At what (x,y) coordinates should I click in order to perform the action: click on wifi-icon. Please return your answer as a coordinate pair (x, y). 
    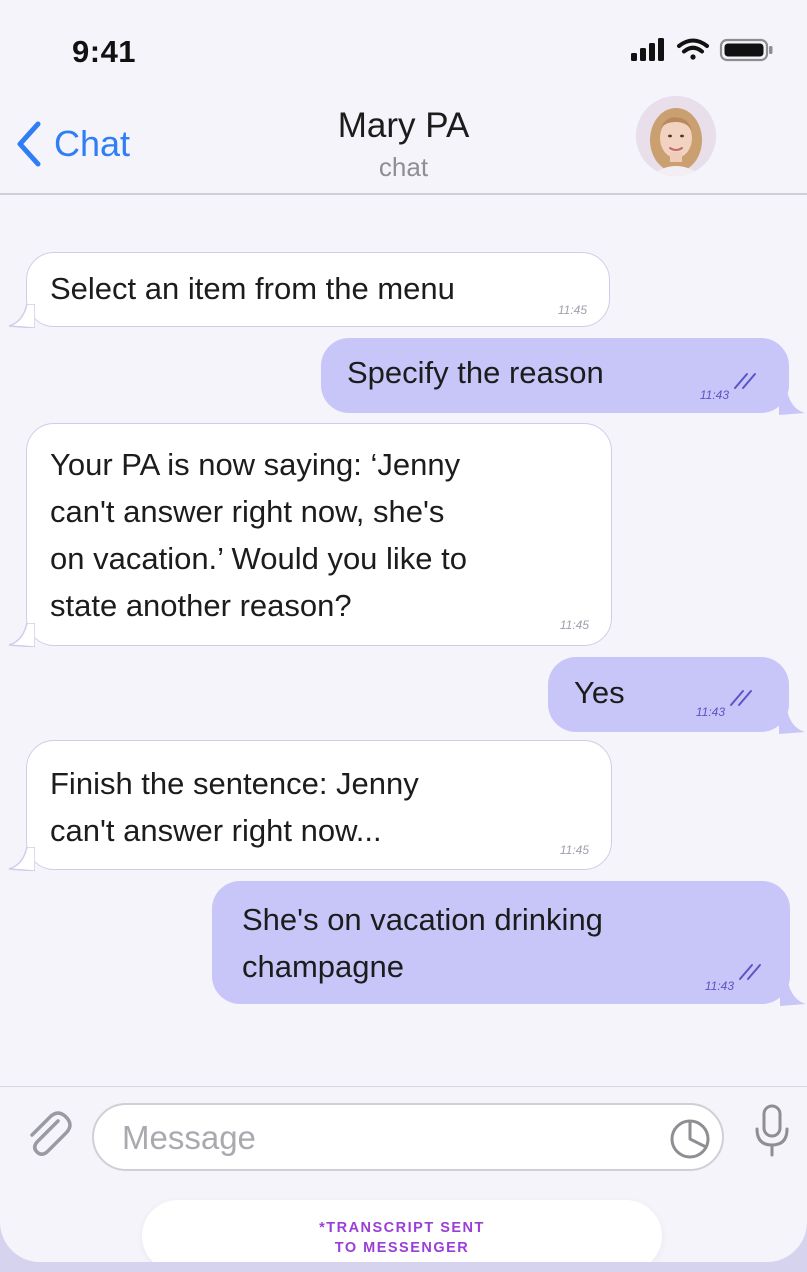
    Looking at the image, I should click on (693, 49).